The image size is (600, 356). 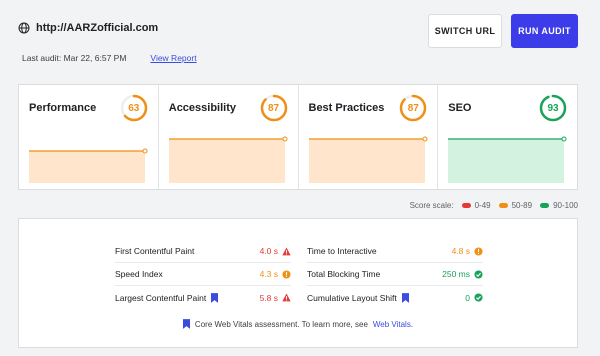 I want to click on metric-label: Time to Interactive, so click(x=342, y=251).